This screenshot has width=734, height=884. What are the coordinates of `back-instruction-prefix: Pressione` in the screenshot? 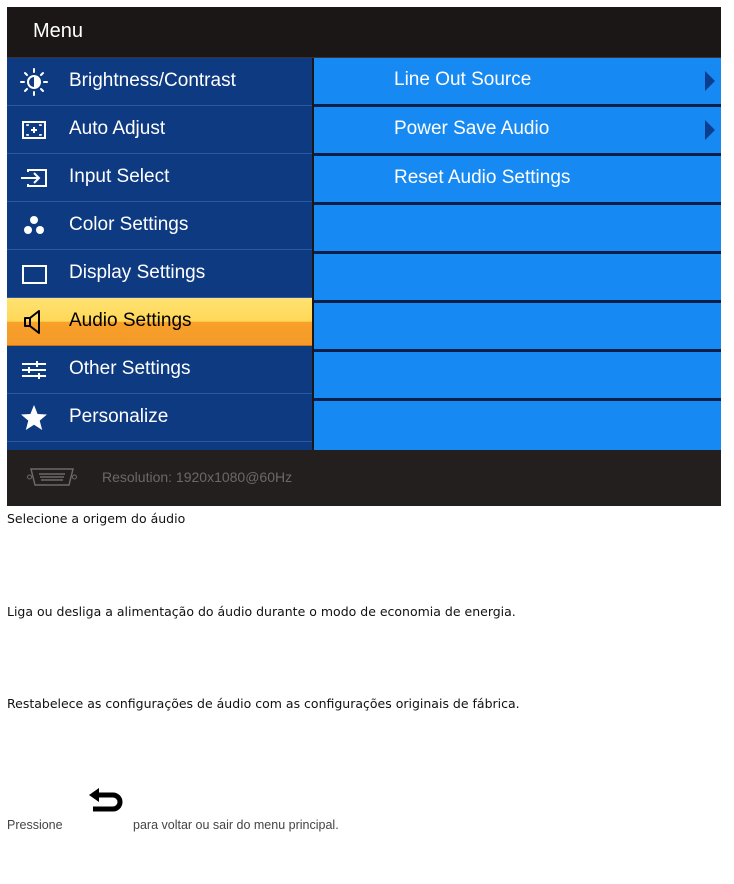 It's located at (35, 825).